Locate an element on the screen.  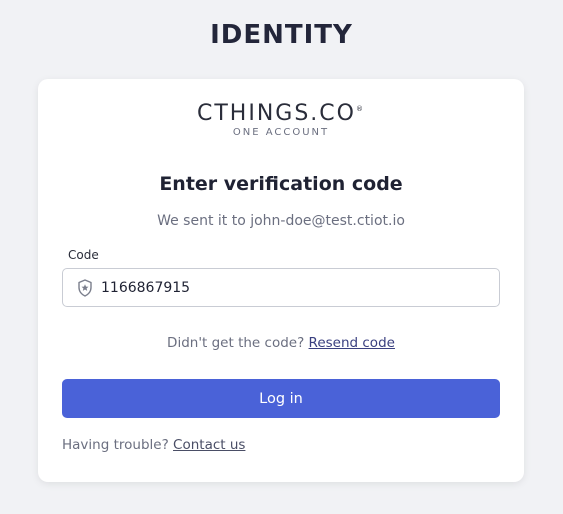
brand-logo: CTHINGS.CO® ONE ACCOUNT is located at coordinates (281, 119).